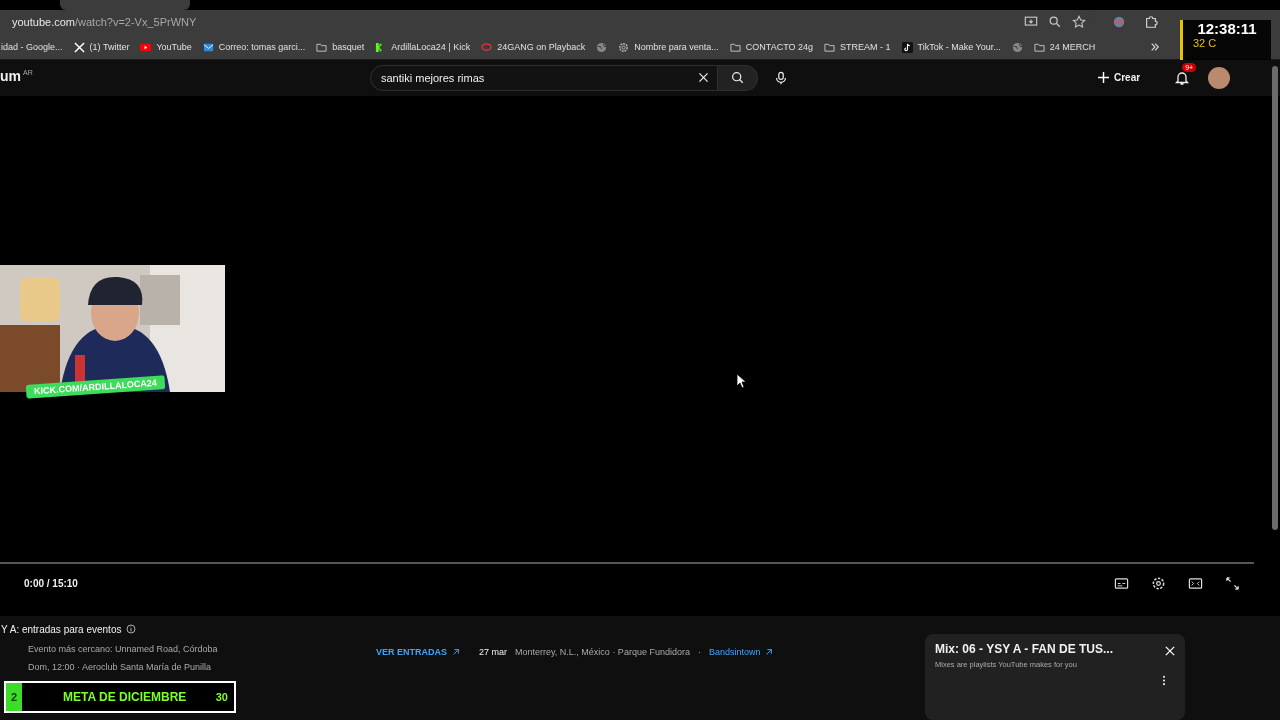 The height and width of the screenshot is (720, 1280). What do you see at coordinates (15, 697) in the screenshot?
I see `goal-current: 2` at bounding box center [15, 697].